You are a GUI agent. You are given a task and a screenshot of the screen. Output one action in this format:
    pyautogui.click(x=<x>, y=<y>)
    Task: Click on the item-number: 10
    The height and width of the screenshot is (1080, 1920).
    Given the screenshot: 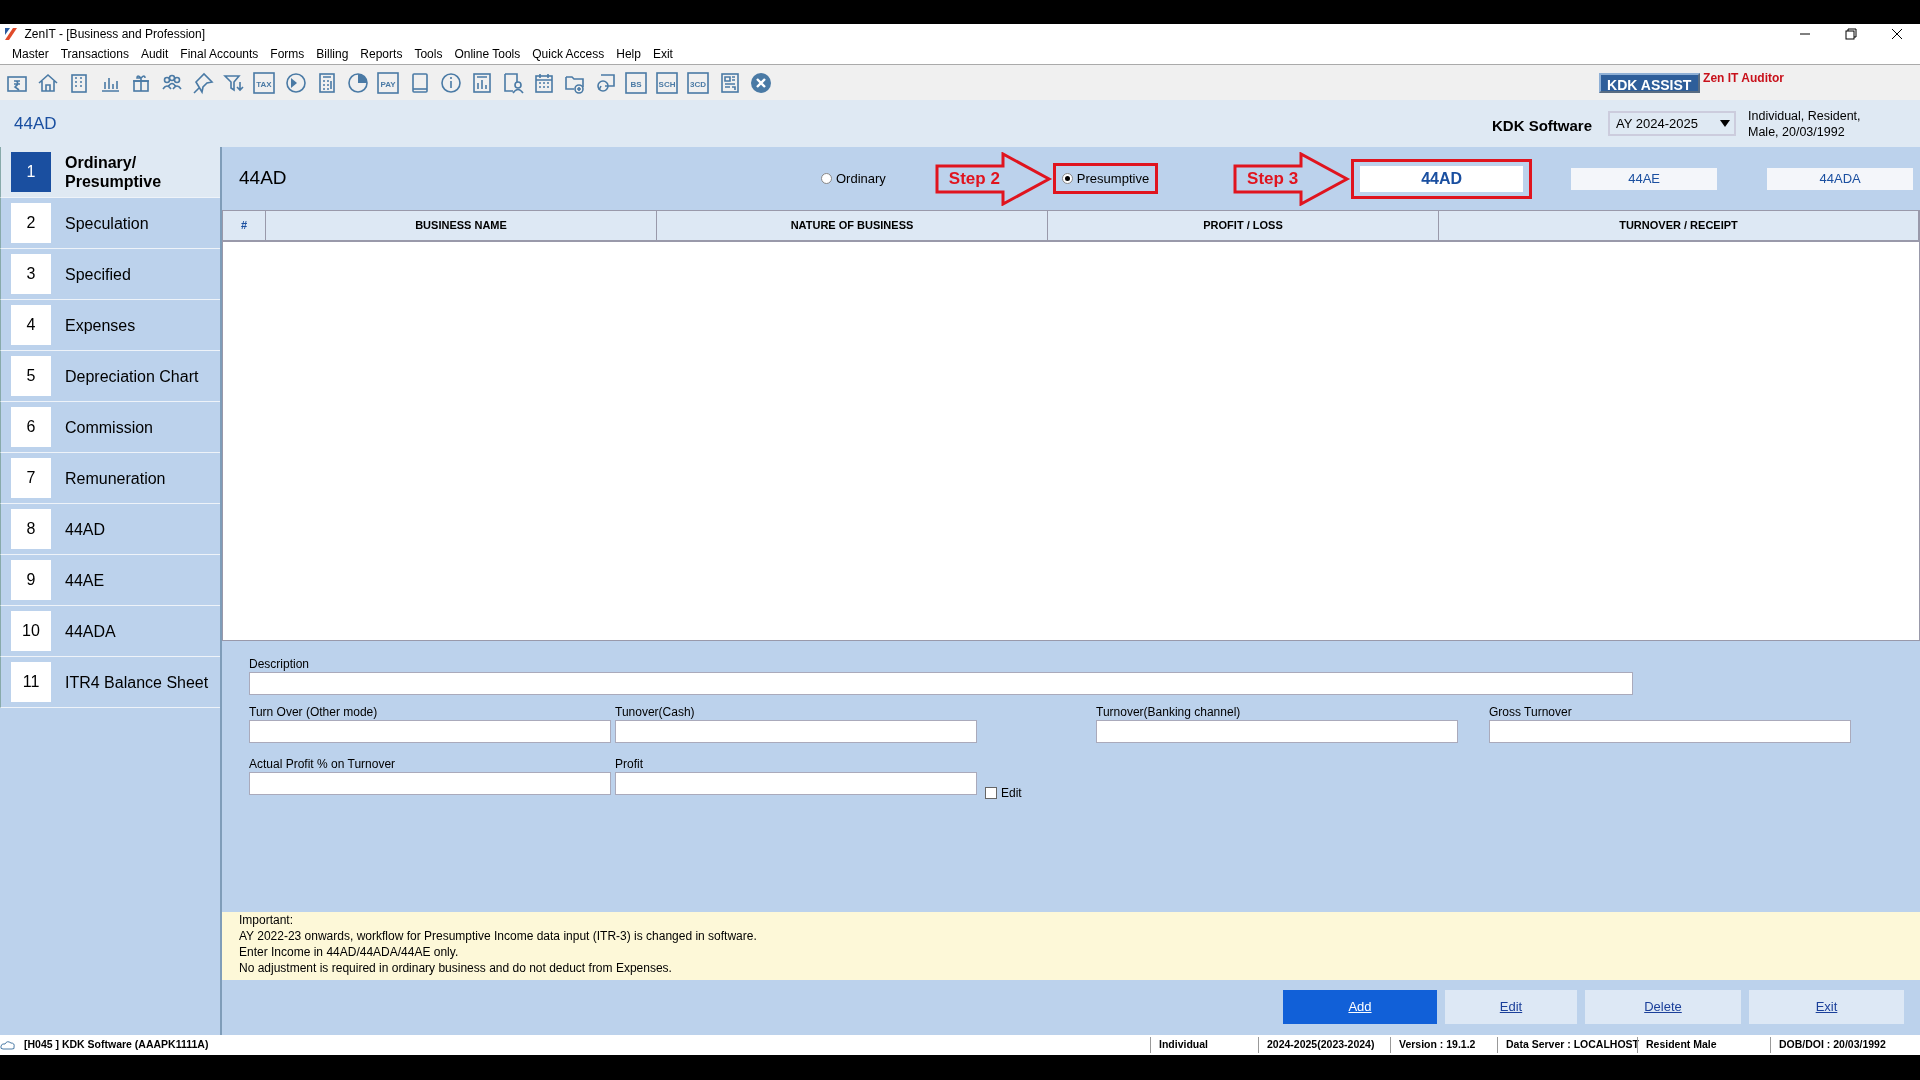 What is the action you would take?
    pyautogui.click(x=31, y=631)
    